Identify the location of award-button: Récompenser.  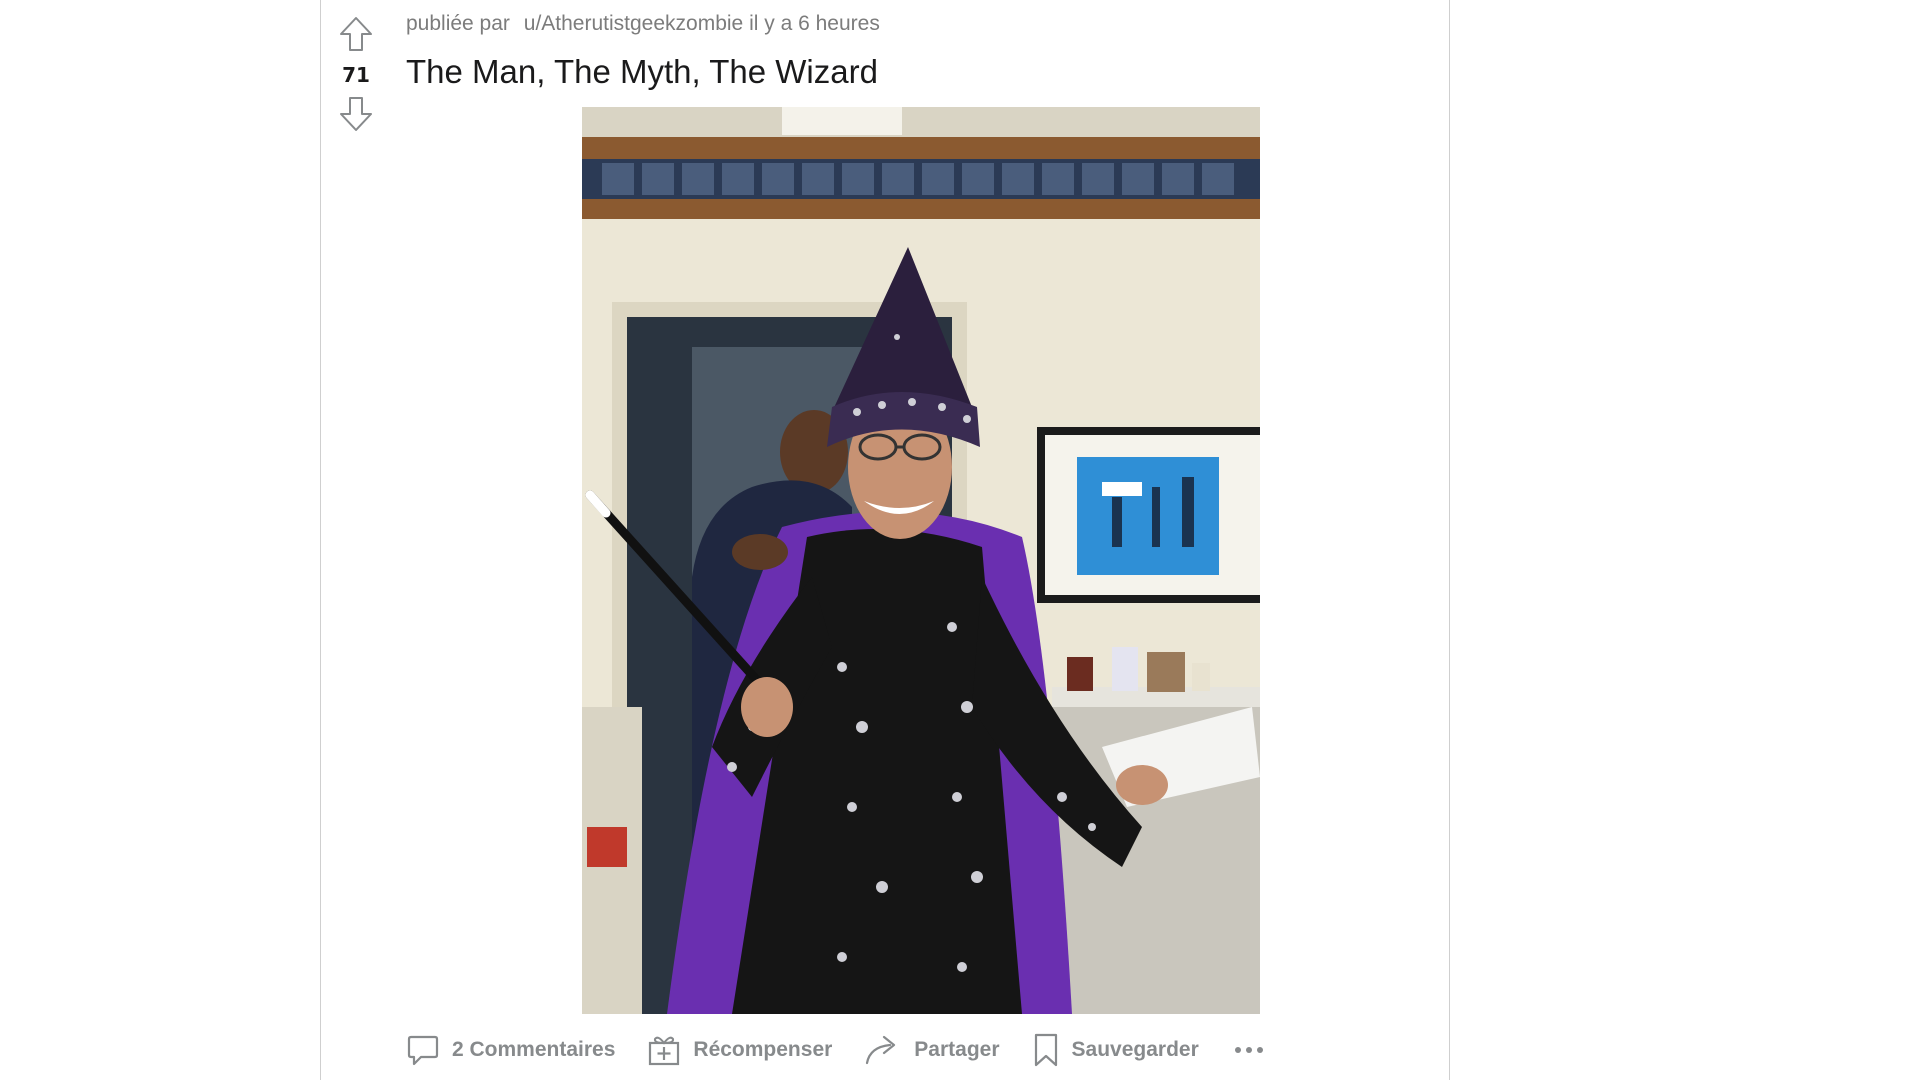
(739, 1050).